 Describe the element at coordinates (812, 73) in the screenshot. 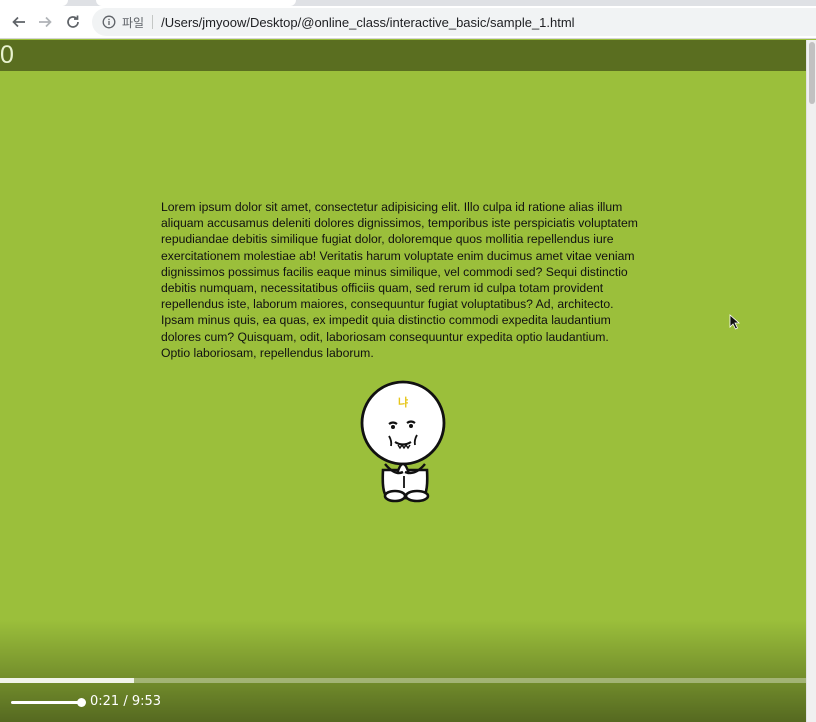

I see `scrollbar-thumb` at that location.